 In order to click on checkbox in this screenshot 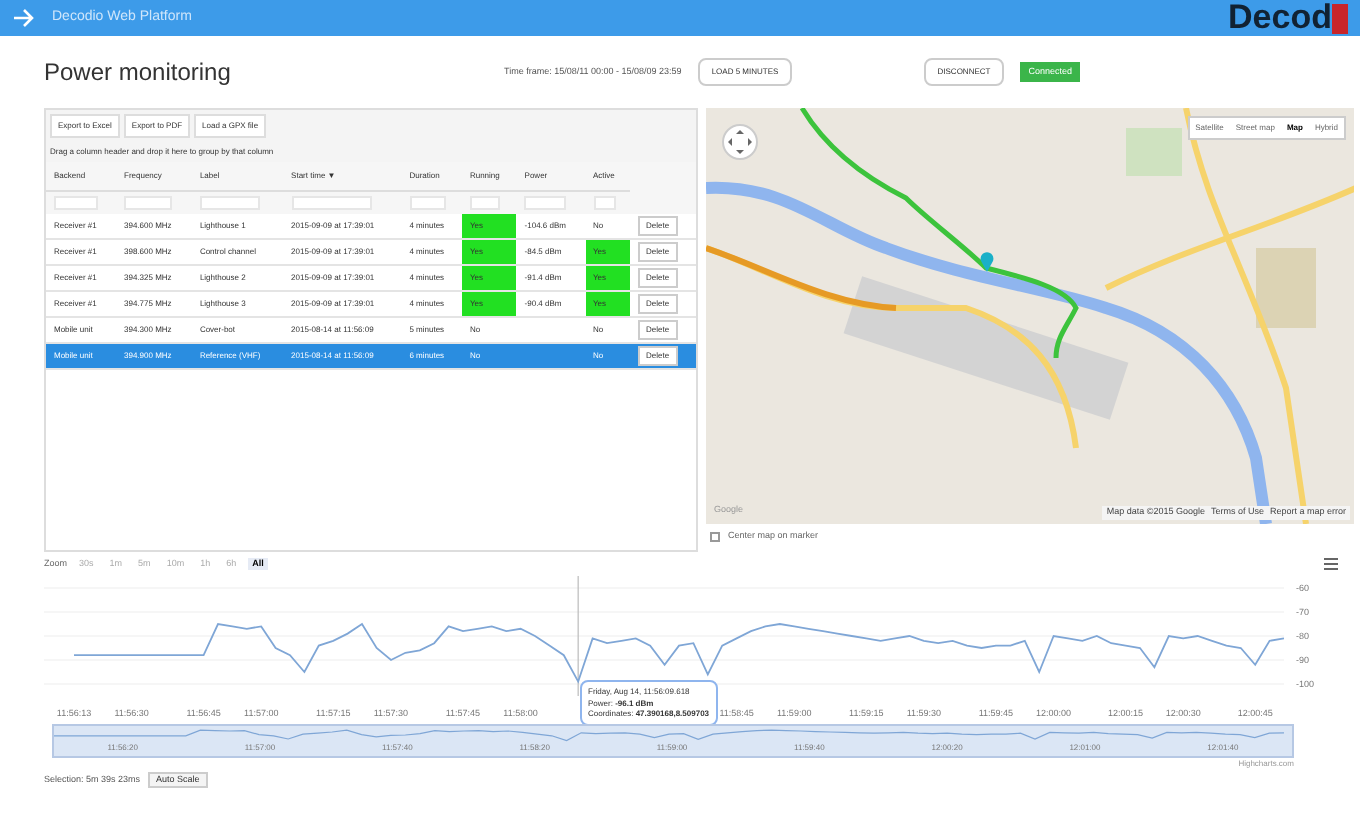, I will do `click(715, 536)`.